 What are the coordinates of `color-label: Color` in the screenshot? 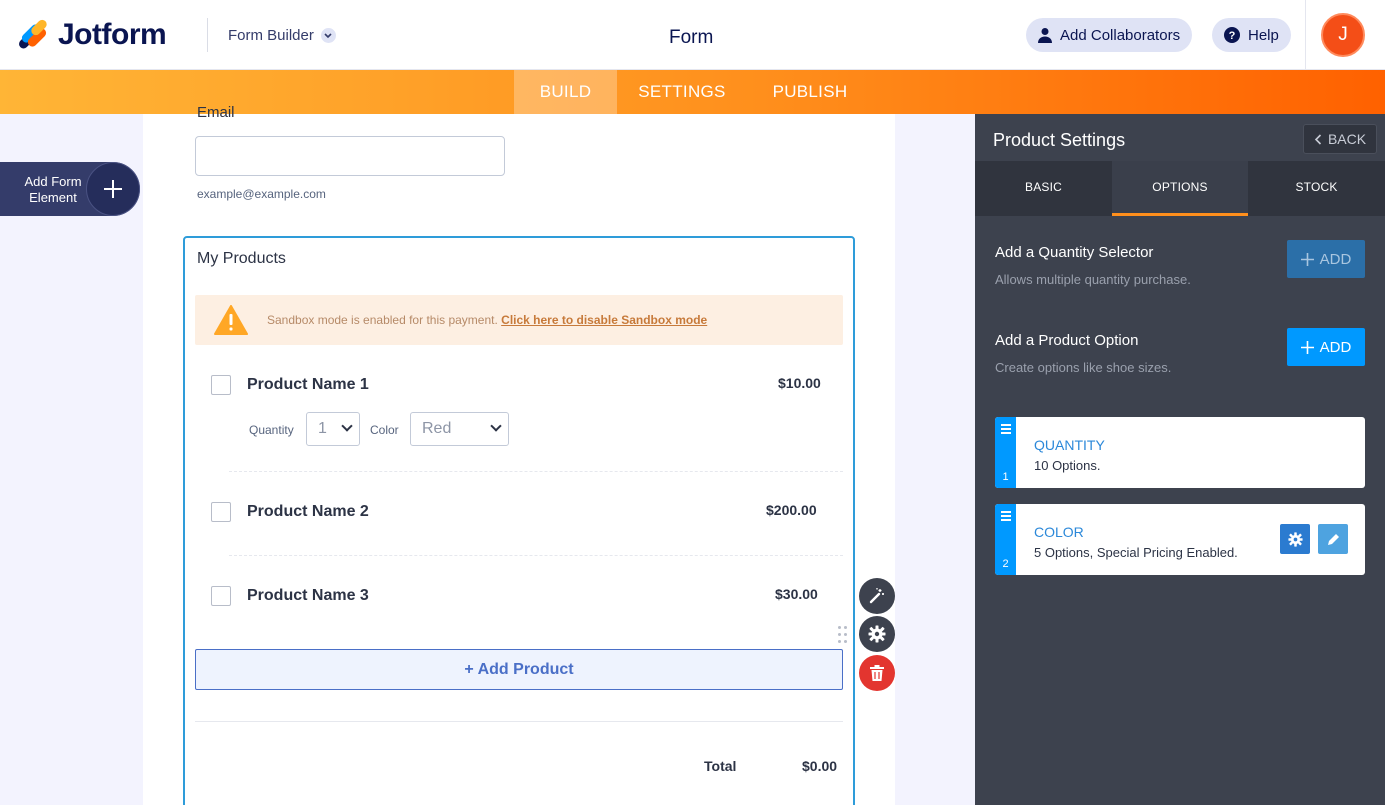 It's located at (384, 430).